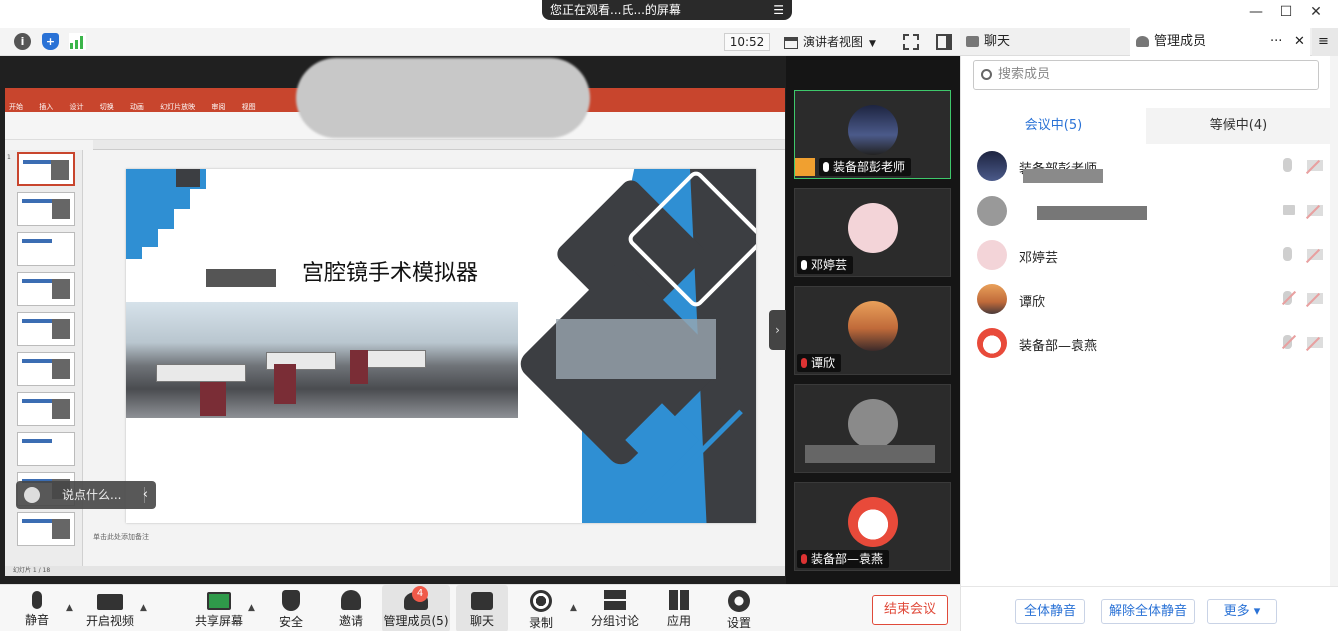 This screenshot has height=631, width=1338. Describe the element at coordinates (137, 107) in the screenshot. I see `ppt-tab: 动画` at that location.